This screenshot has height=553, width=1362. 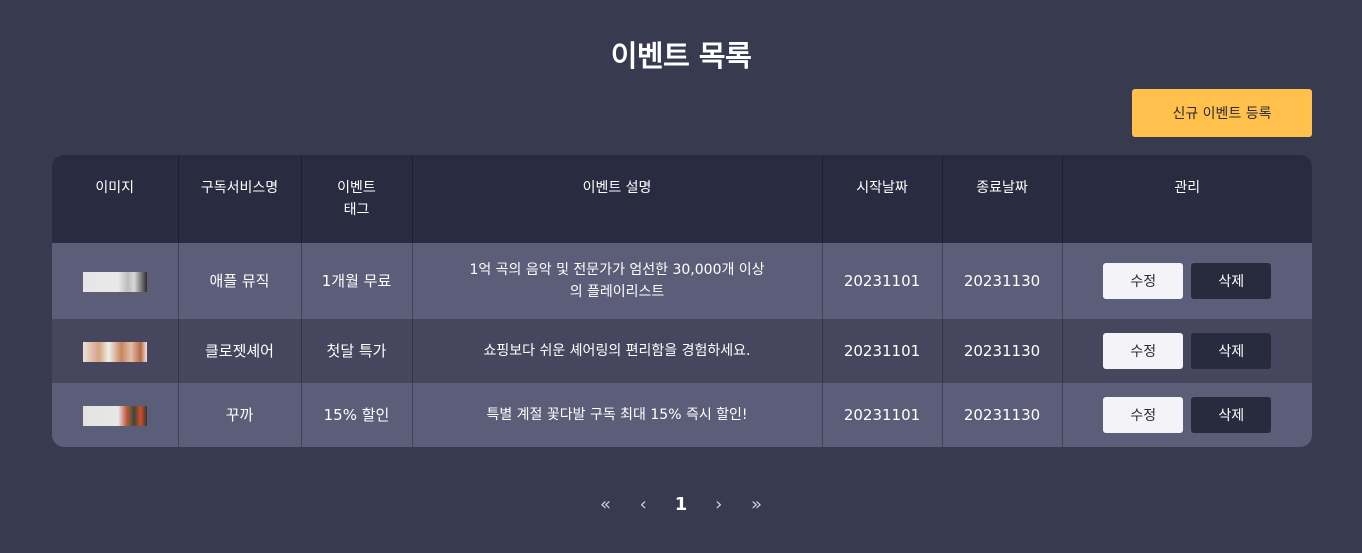 I want to click on pagination-next-button: ›, so click(x=719, y=505).